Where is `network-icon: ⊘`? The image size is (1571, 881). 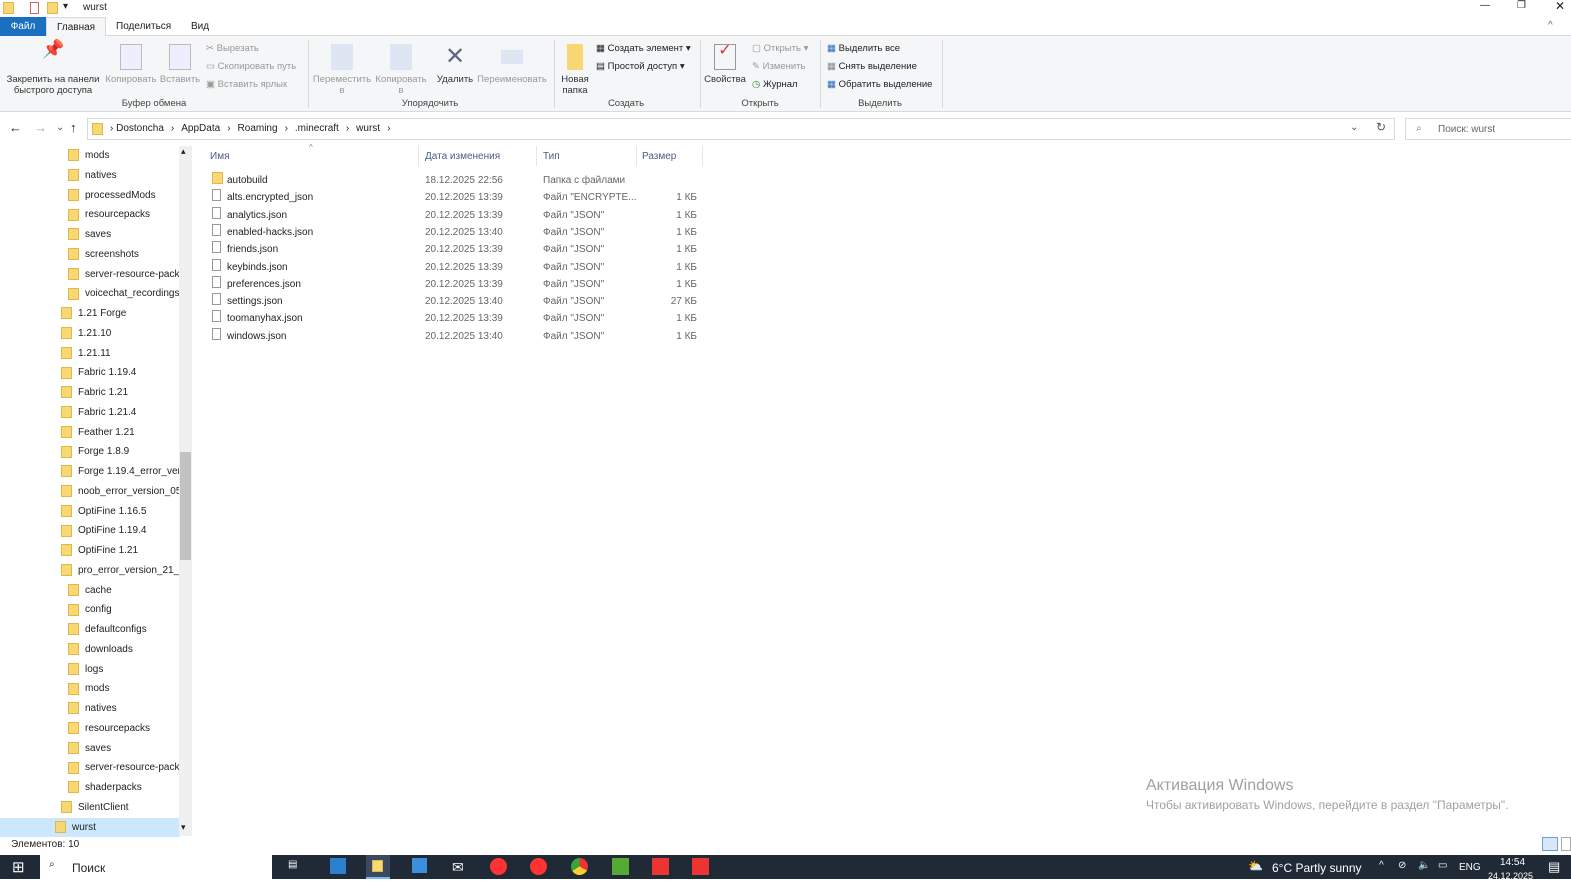 network-icon: ⊘ is located at coordinates (1402, 865).